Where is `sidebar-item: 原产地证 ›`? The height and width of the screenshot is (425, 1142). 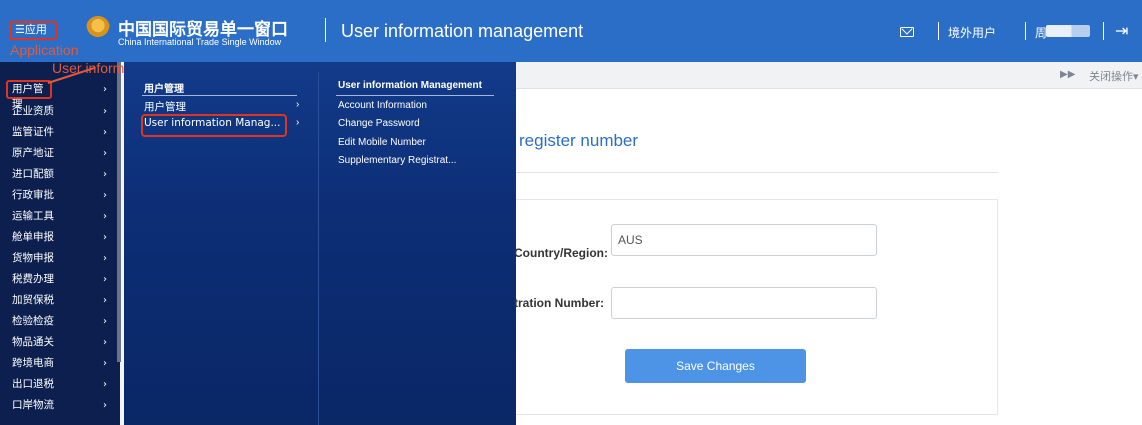
sidebar-item: 原产地证 › is located at coordinates (60, 153).